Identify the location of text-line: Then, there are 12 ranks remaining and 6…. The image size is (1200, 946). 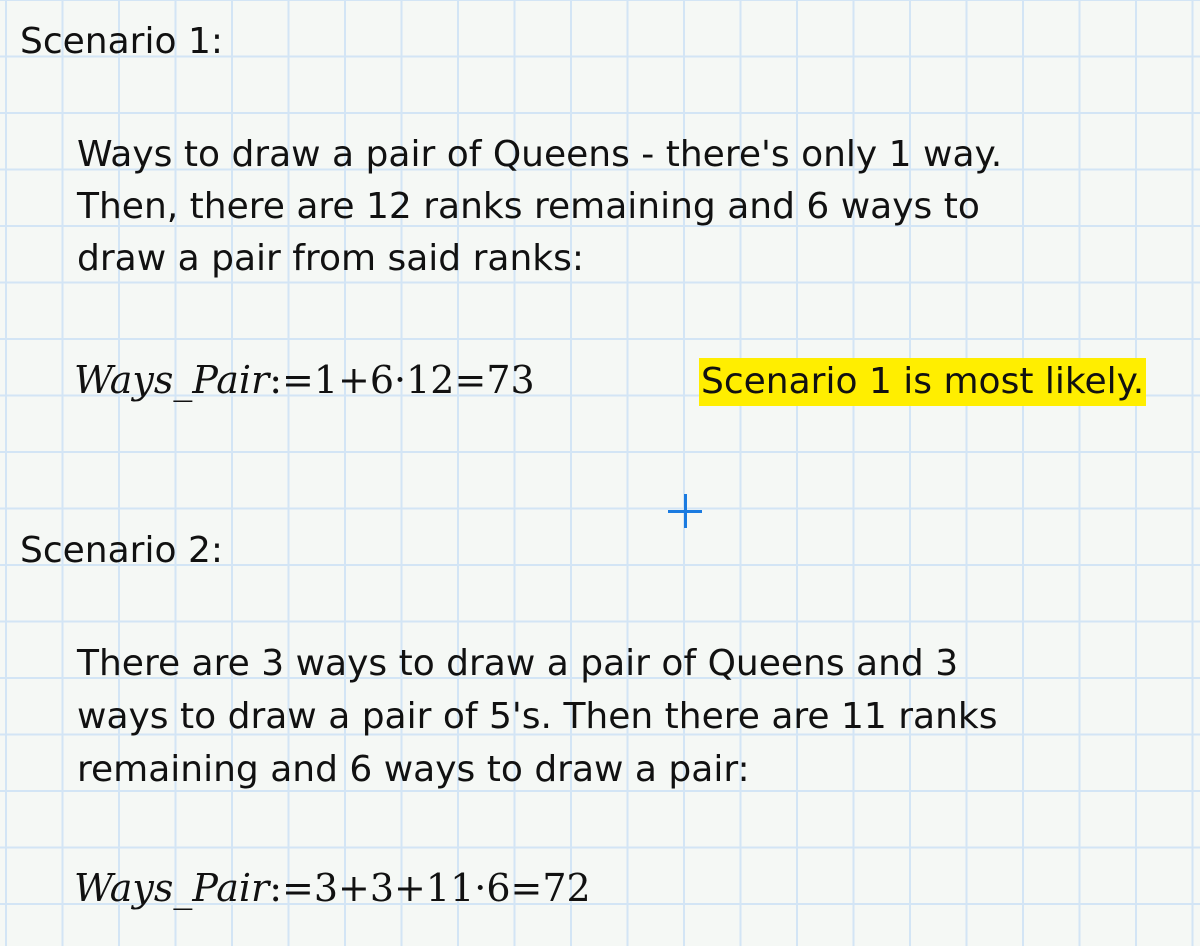
(528, 206).